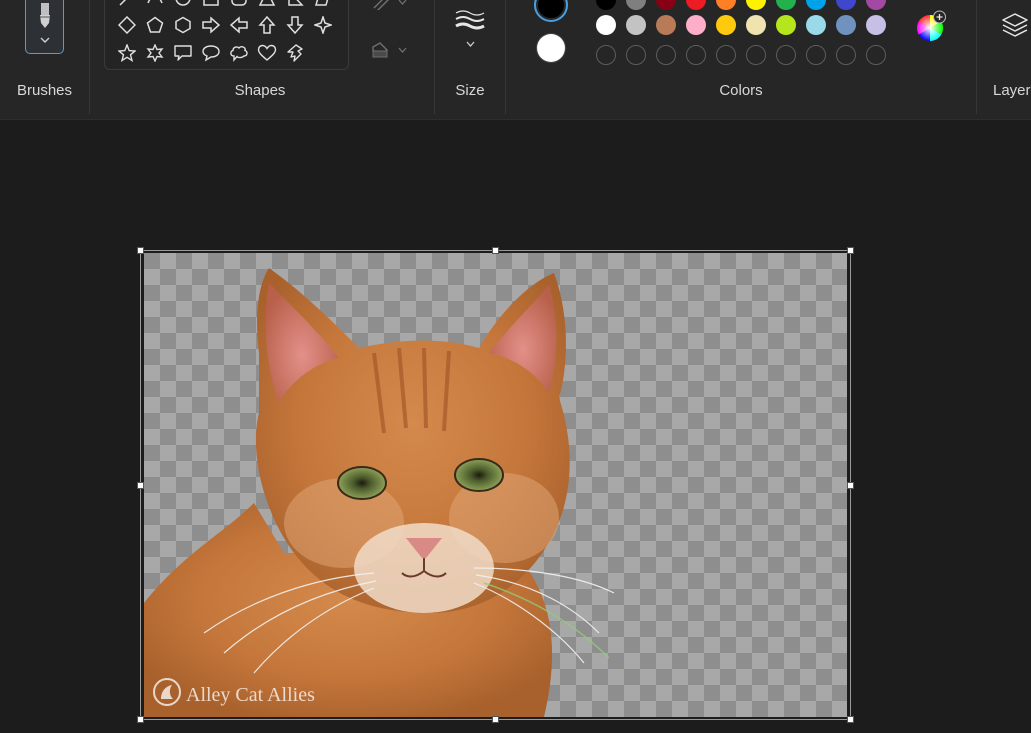  I want to click on arrow-right-shape-icon, so click(211, 25).